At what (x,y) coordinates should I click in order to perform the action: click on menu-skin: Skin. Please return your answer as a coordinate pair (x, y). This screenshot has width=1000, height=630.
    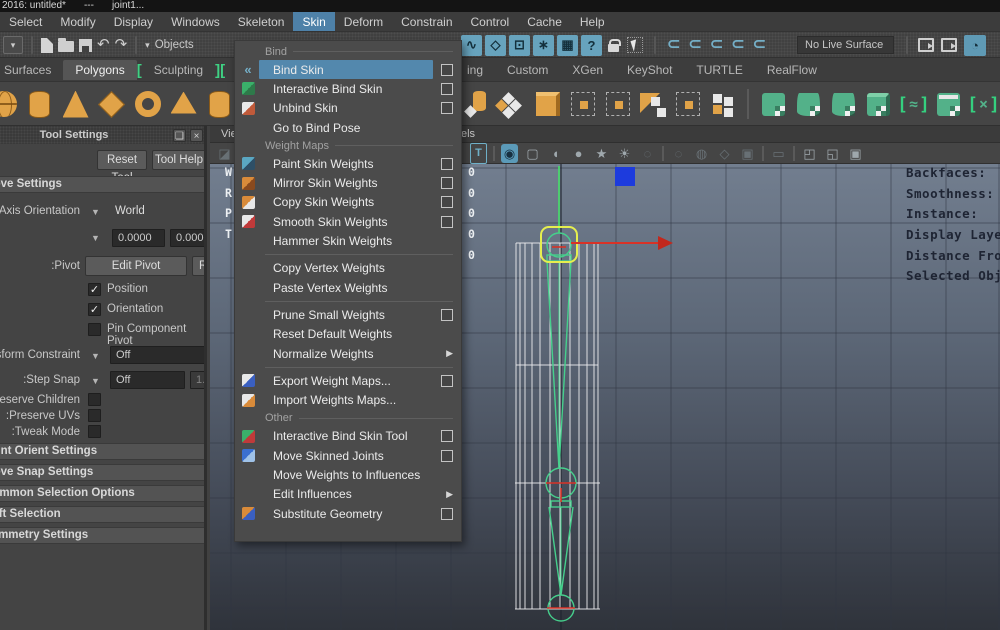
    Looking at the image, I should click on (314, 21).